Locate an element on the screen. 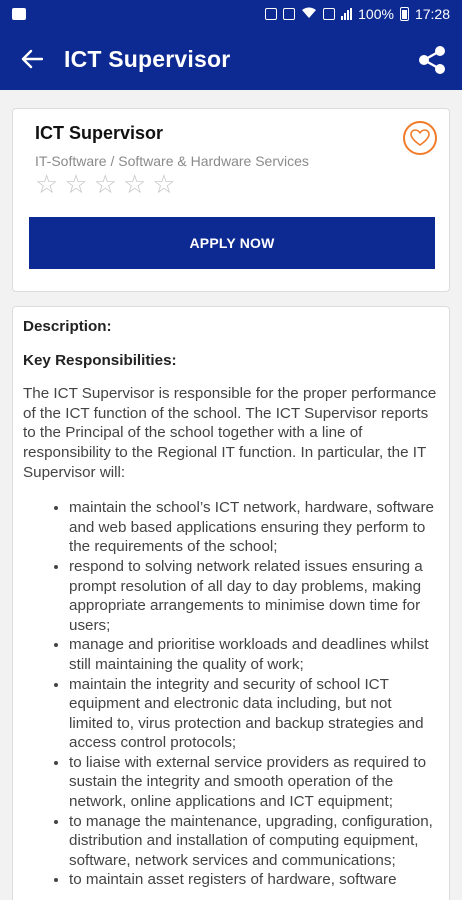 The width and height of the screenshot is (462, 900). nfc-icon is located at coordinates (289, 14).